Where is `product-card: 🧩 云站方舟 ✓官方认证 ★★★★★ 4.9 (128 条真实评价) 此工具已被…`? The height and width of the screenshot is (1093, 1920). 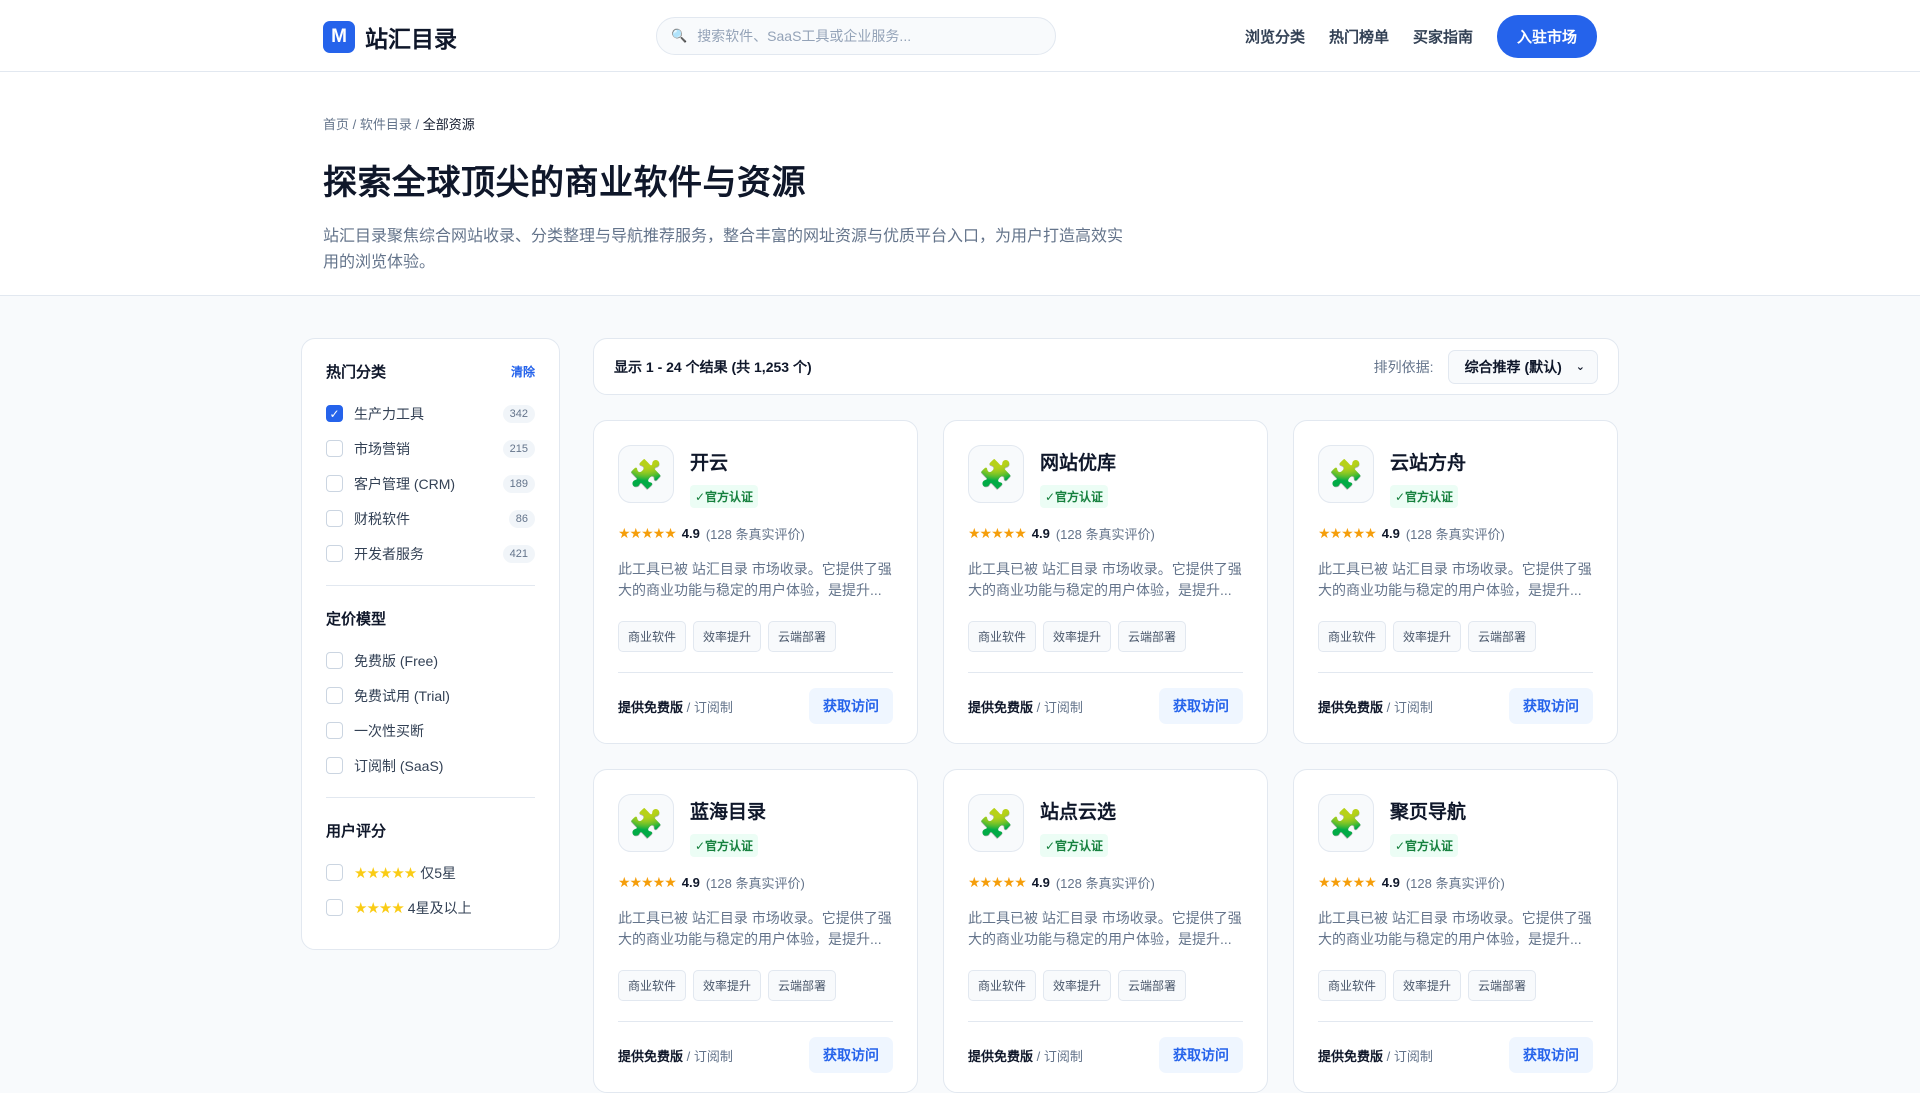 product-card: 🧩 云站方舟 ✓官方认证 ★★★★★ 4.9 (128 条真实评价) 此工具已被… is located at coordinates (1455, 582).